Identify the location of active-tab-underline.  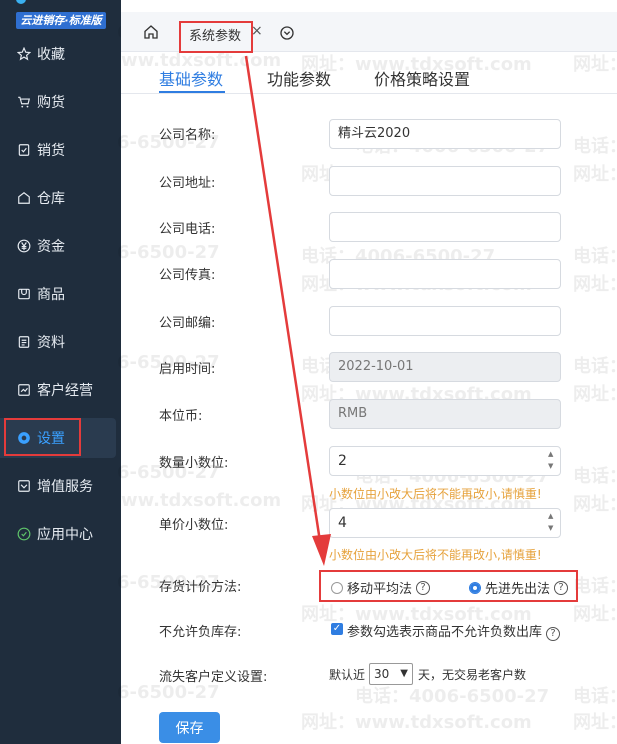
(192, 92).